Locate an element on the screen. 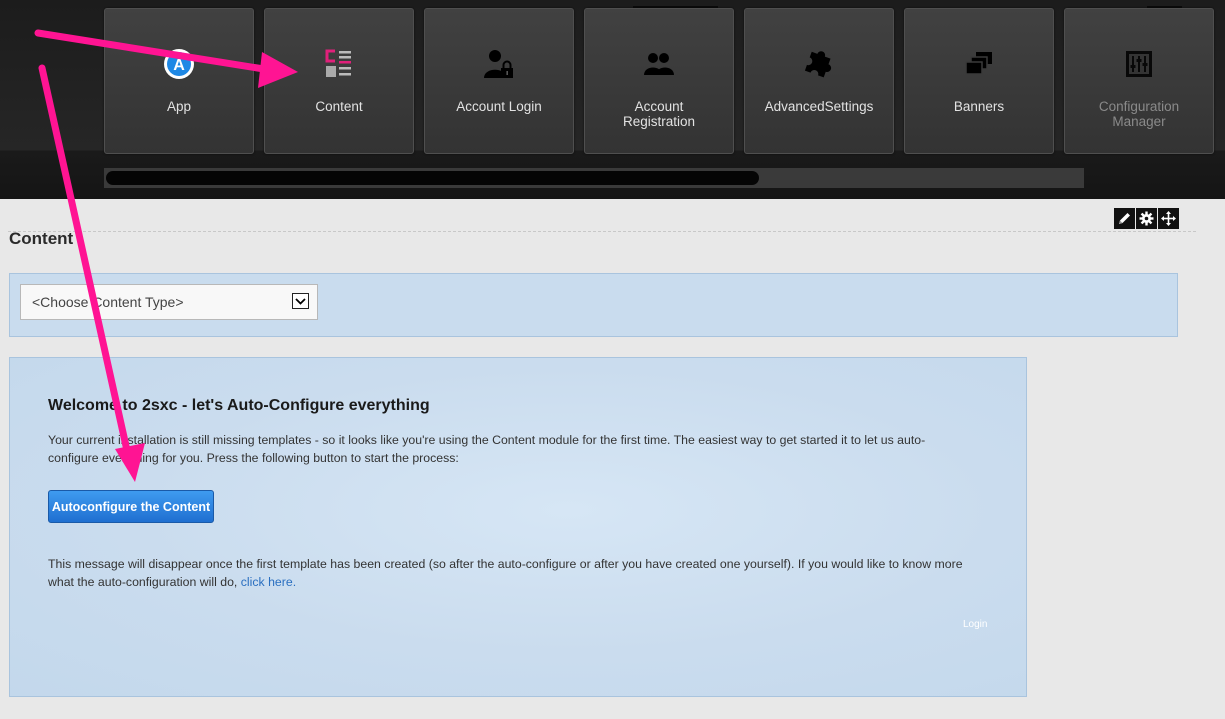 The image size is (1225, 719). svg-text: A is located at coordinates (179, 65).